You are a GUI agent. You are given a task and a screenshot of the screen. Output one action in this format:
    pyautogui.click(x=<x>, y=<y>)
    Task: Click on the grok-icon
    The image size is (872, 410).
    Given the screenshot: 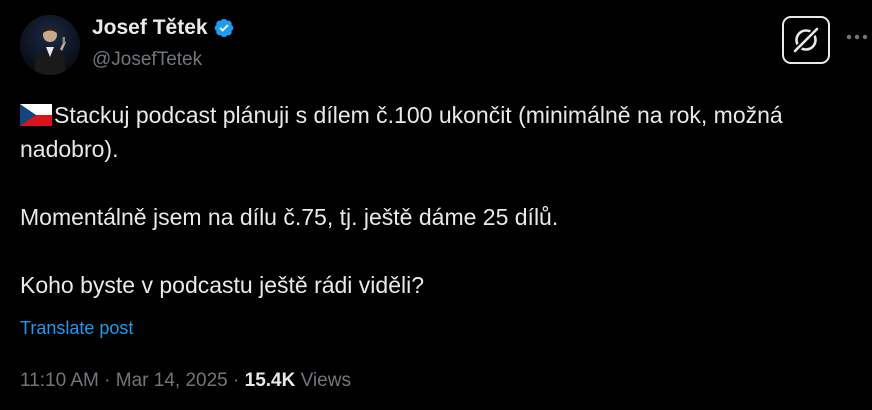 What is the action you would take?
    pyautogui.click(x=806, y=40)
    